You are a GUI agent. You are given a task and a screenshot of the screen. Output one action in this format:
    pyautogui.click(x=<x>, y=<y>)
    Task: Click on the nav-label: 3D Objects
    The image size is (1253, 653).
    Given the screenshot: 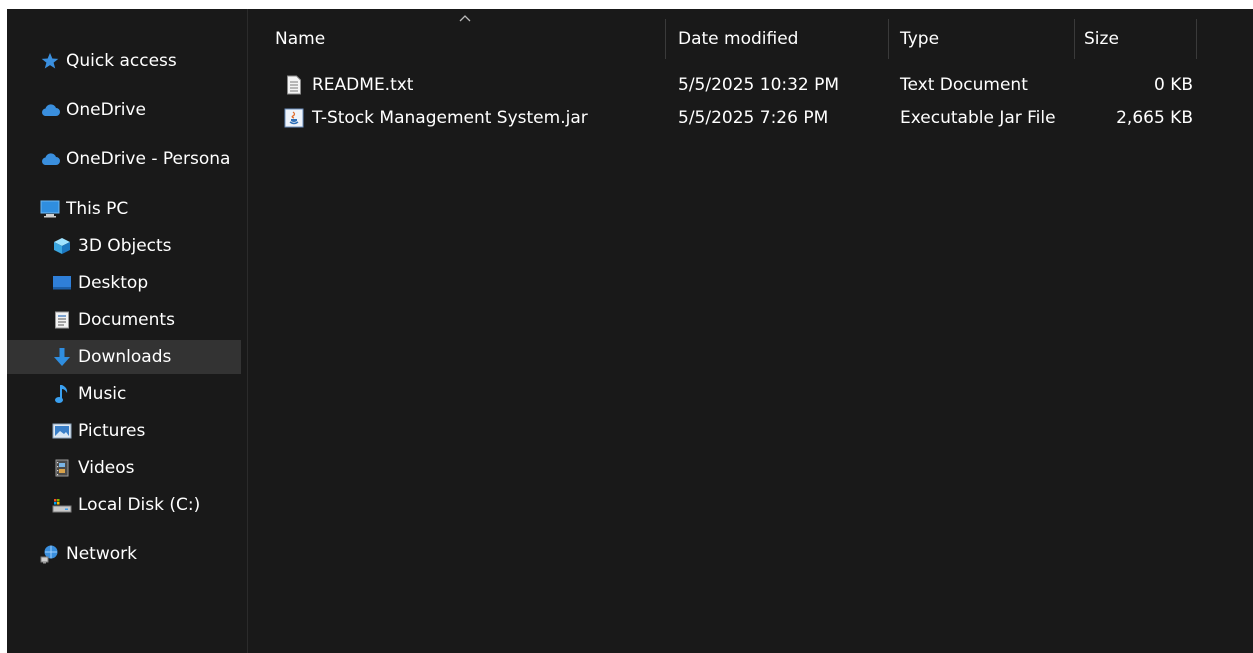 What is the action you would take?
    pyautogui.click(x=125, y=246)
    